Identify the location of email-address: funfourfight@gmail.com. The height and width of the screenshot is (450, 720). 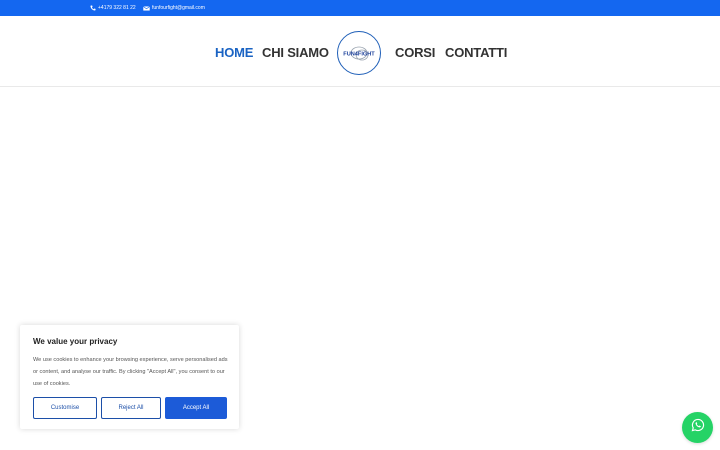
(178, 8).